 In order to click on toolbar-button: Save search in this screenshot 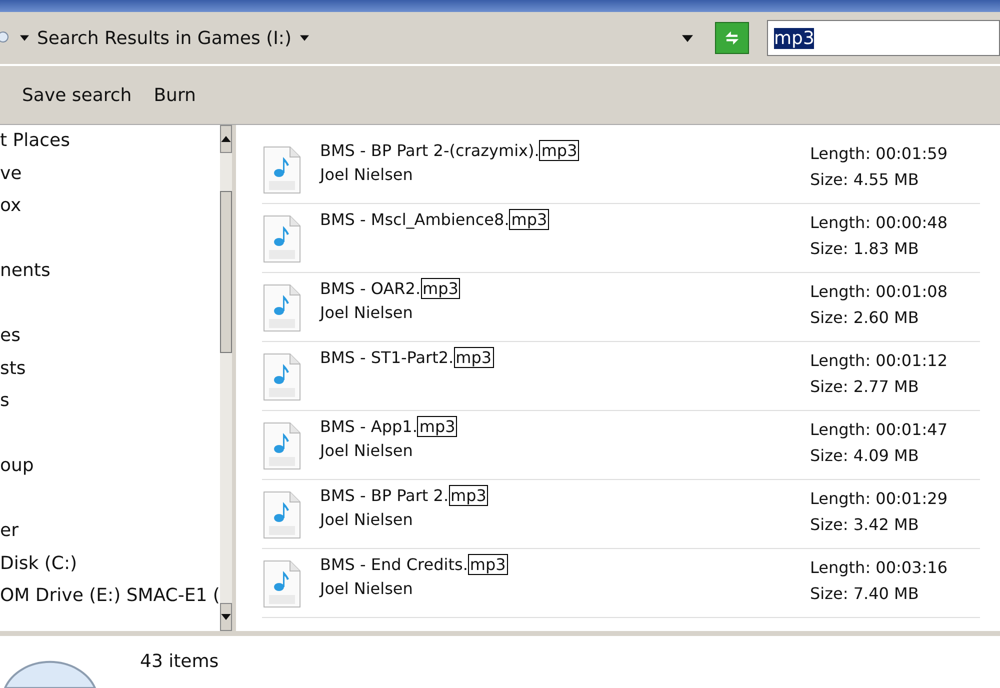, I will do `click(77, 95)`.